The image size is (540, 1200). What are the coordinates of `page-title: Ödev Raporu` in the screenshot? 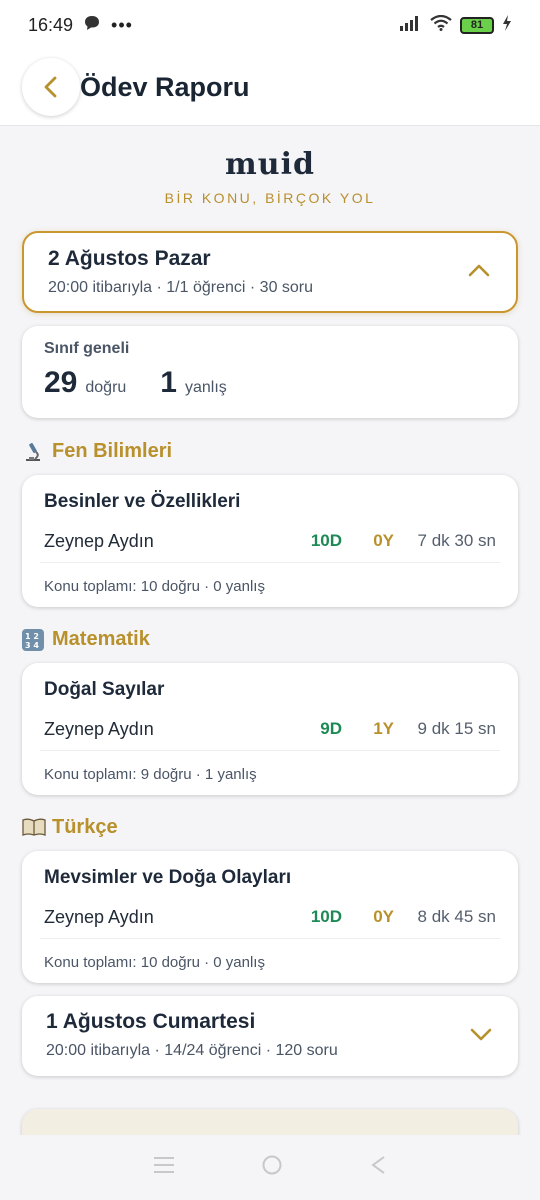 It's located at (165, 87).